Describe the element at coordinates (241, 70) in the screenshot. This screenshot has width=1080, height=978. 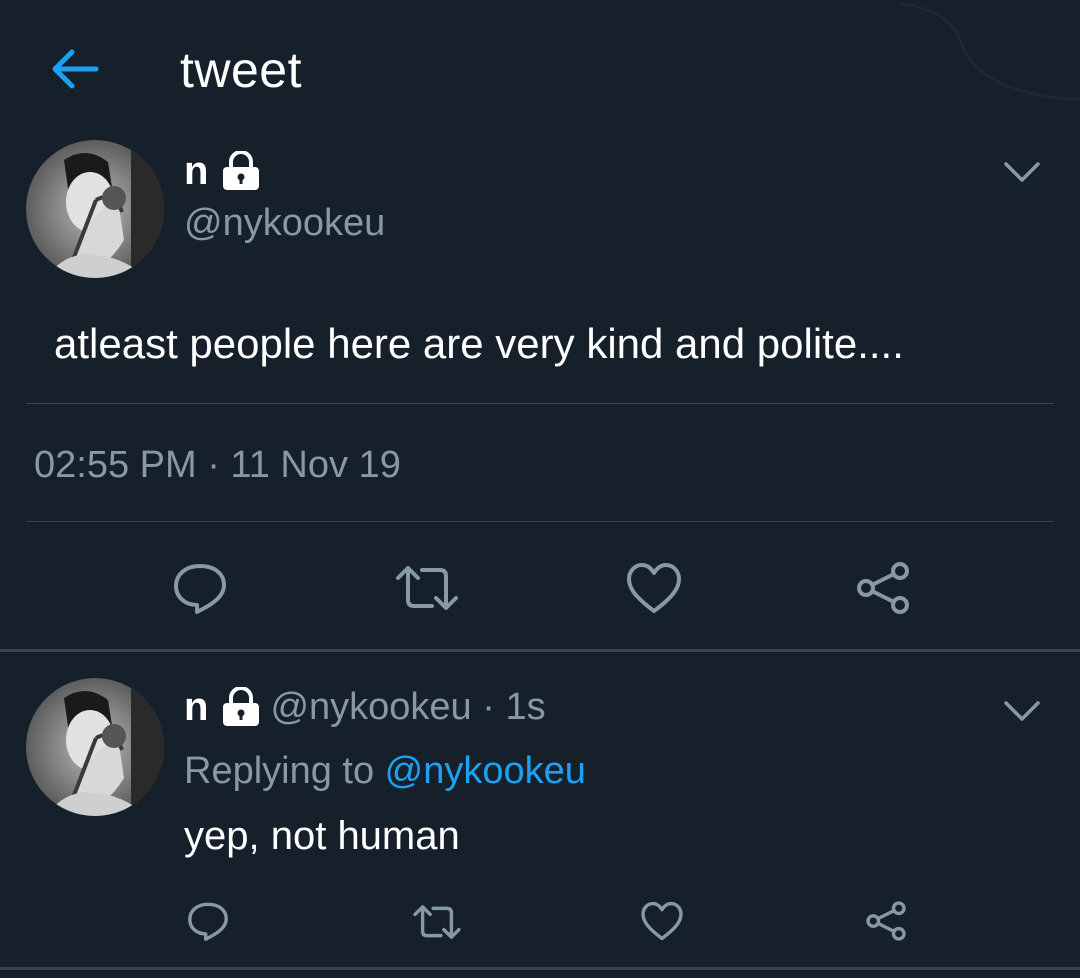
I see `page-title: tweet` at that location.